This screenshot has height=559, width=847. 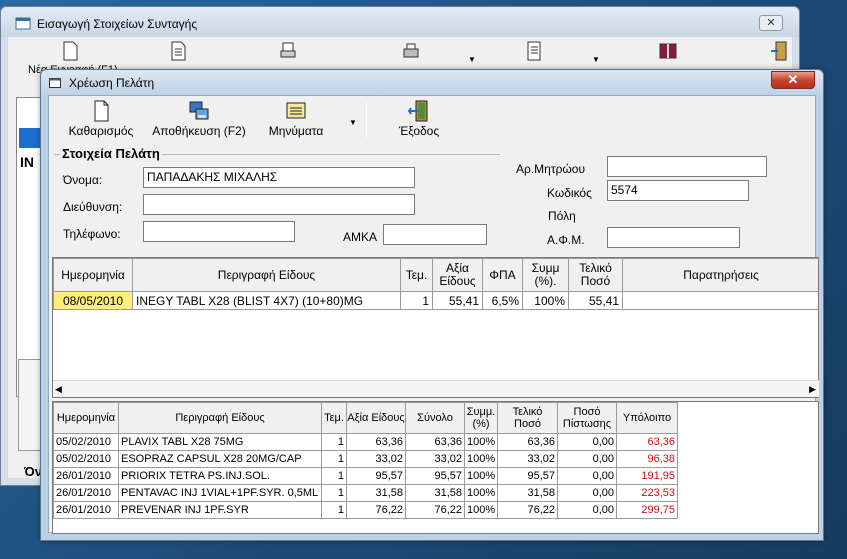 I want to click on new-record-icon, so click(x=70, y=51).